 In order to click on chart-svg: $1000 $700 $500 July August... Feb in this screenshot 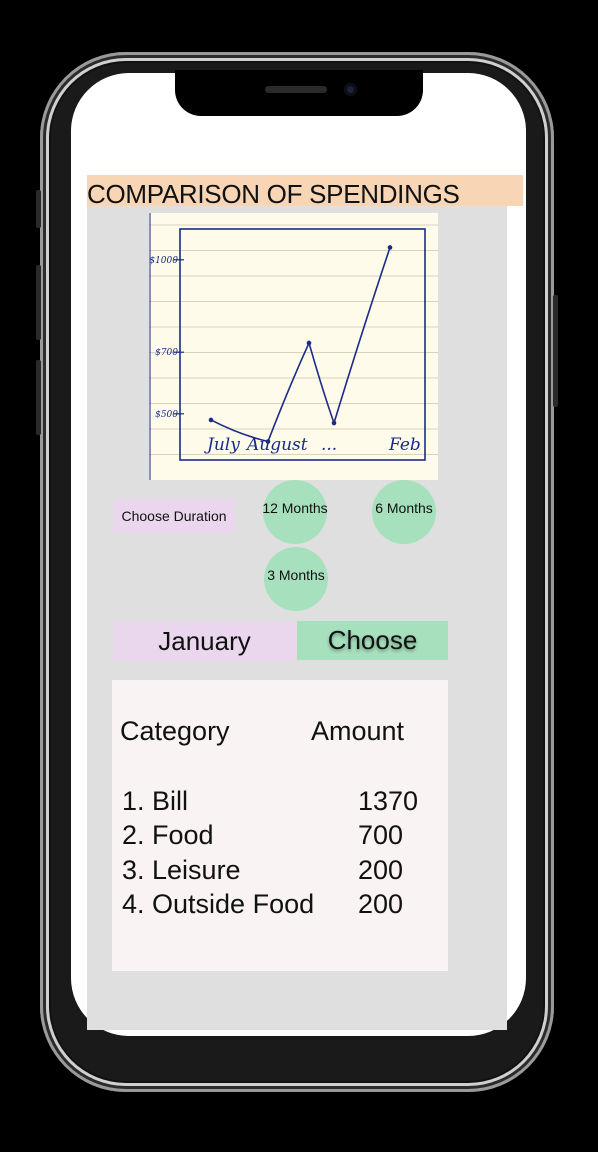, I will do `click(293, 346)`.